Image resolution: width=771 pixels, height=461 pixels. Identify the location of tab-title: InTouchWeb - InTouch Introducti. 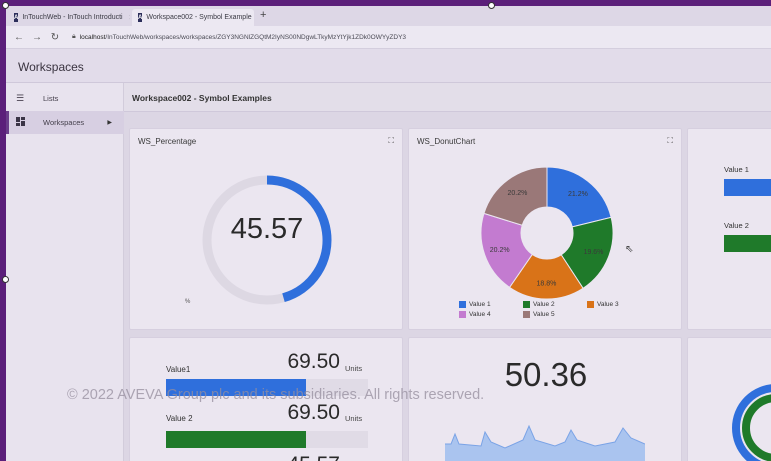
(72, 17).